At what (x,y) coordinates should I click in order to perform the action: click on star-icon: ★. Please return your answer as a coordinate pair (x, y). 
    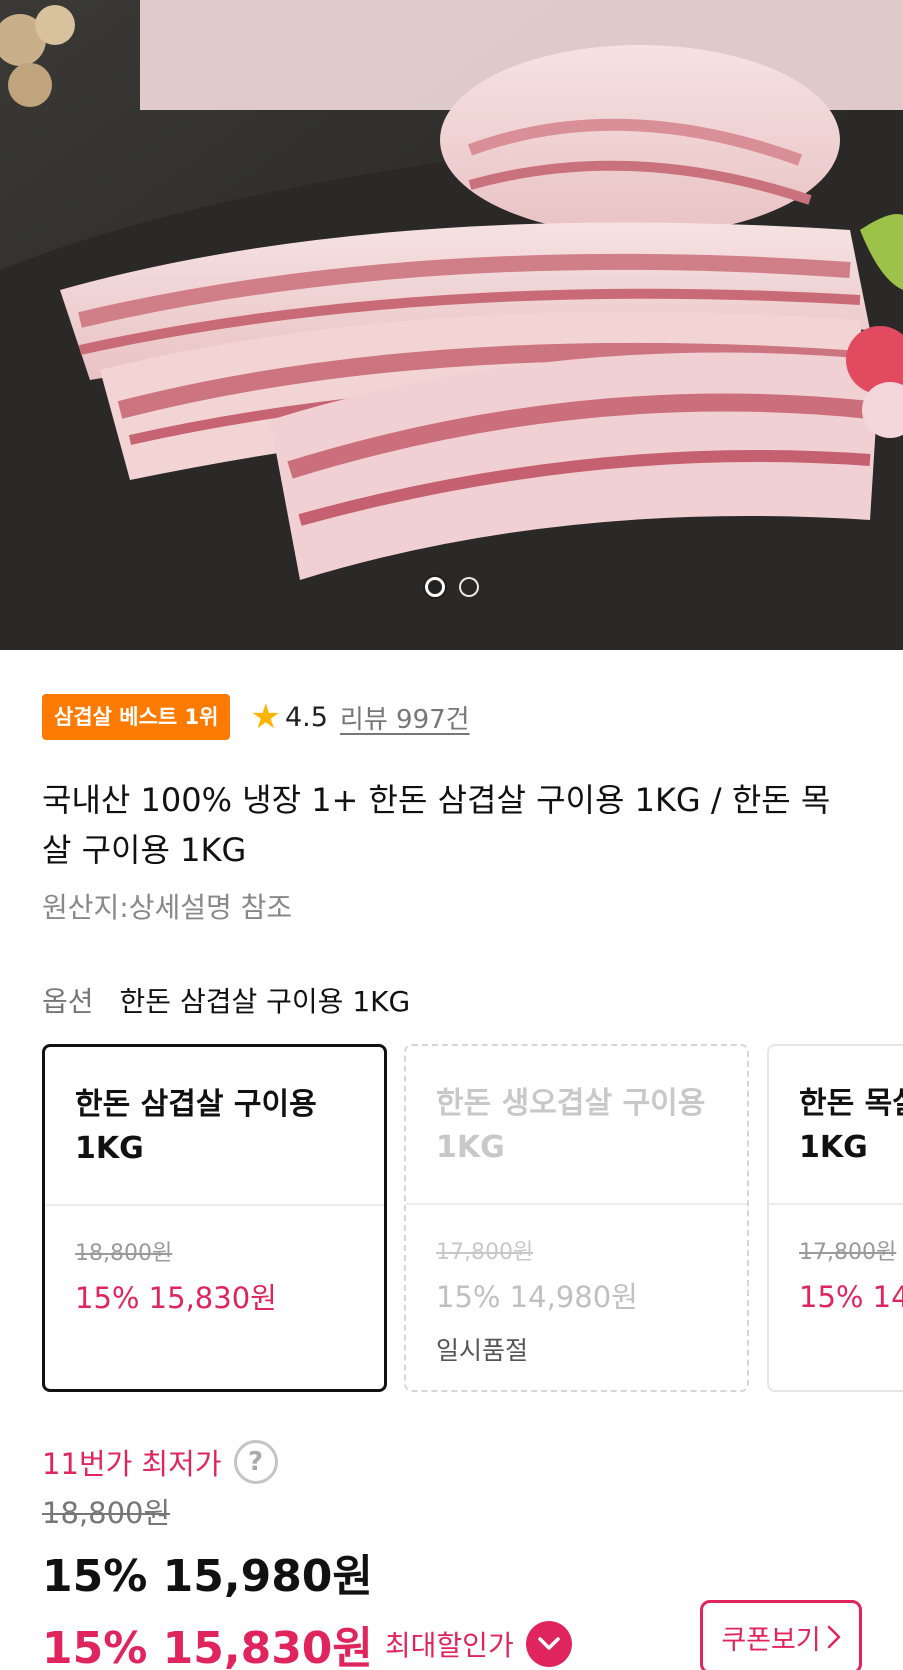
    Looking at the image, I should click on (265, 717).